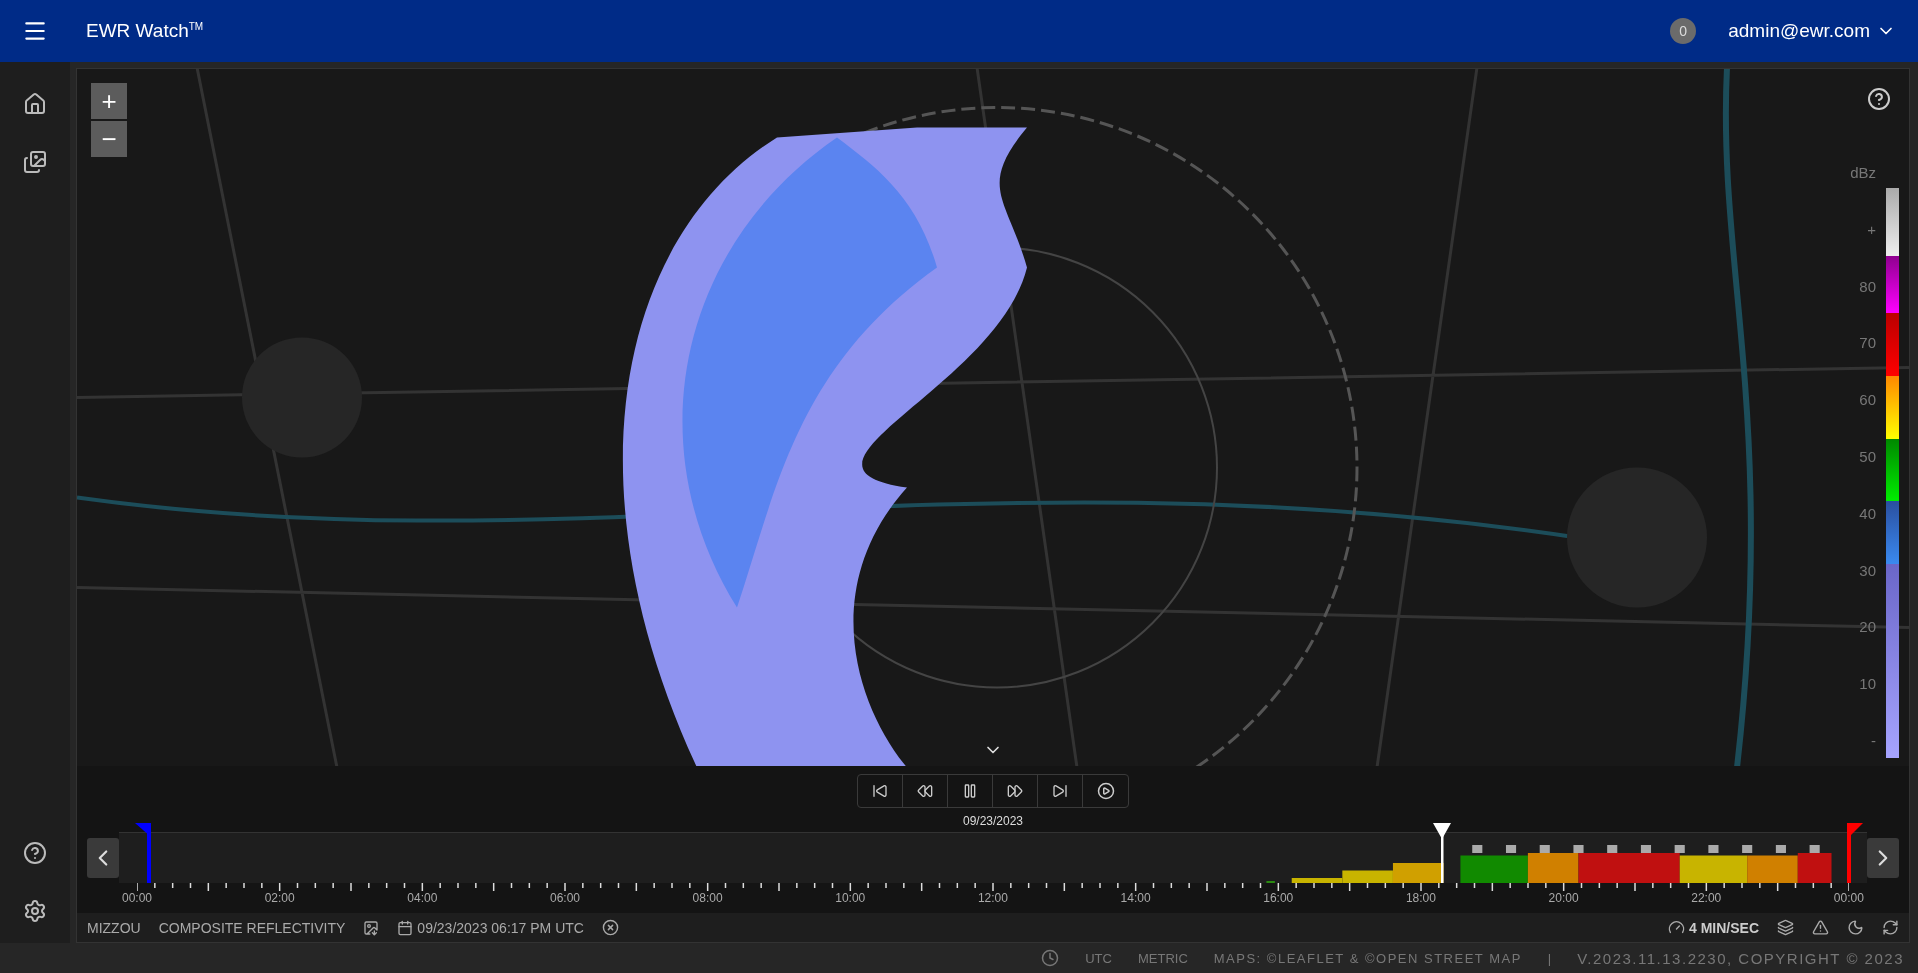 The width and height of the screenshot is (1918, 973). What do you see at coordinates (1724, 927) in the screenshot?
I see `playback-speed: 4 MIN/SEC` at bounding box center [1724, 927].